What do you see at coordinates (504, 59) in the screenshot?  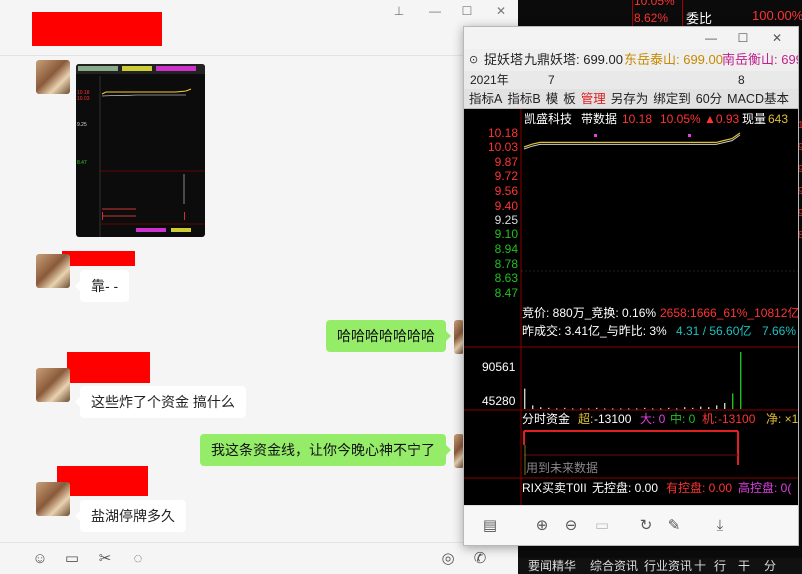 I see `ticker-prefix: 捉妖塔` at bounding box center [504, 59].